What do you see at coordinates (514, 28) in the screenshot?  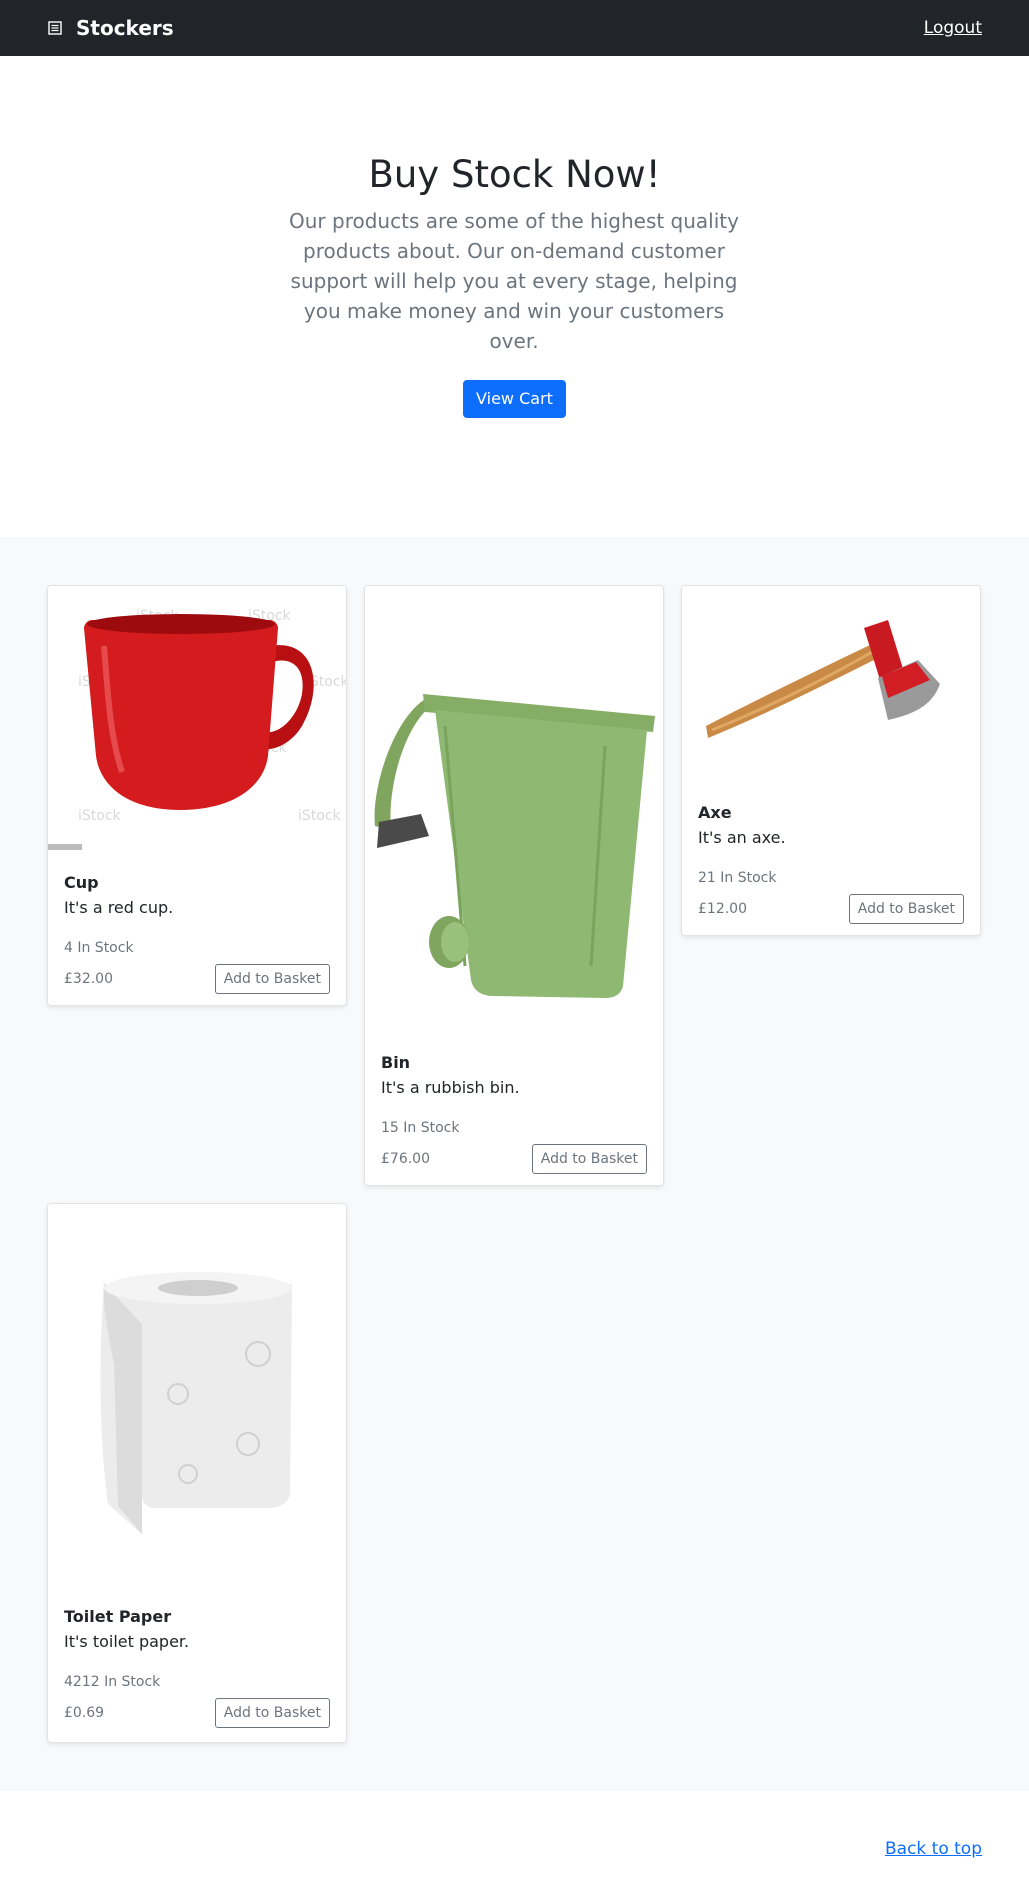 I see `navbar: Stockers Logout` at bounding box center [514, 28].